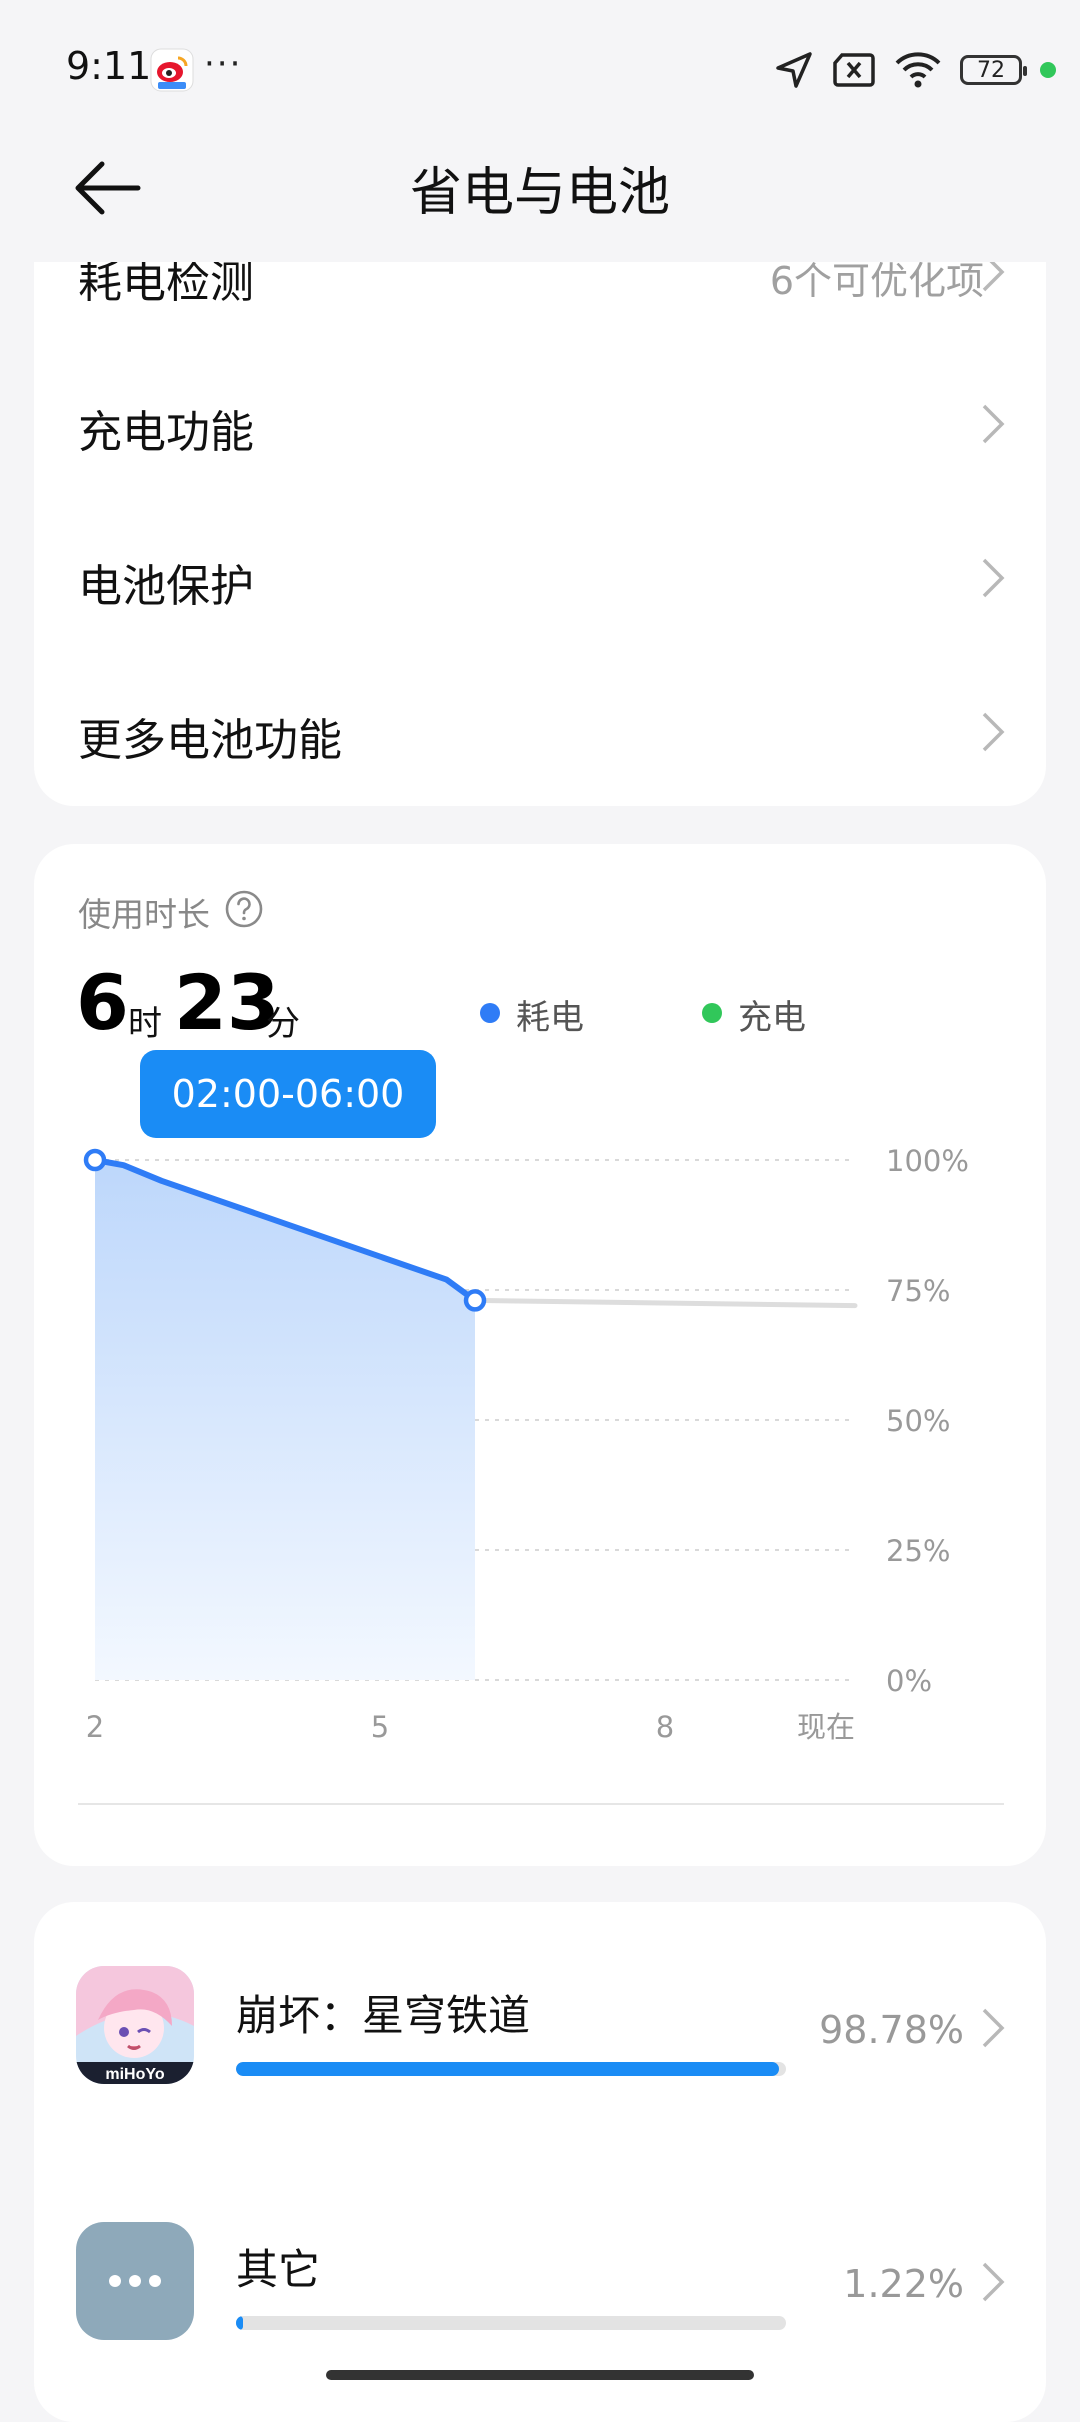 The image size is (1080, 2422). Describe the element at coordinates (1048, 70) in the screenshot. I see `privacy-indicator-dot` at that location.